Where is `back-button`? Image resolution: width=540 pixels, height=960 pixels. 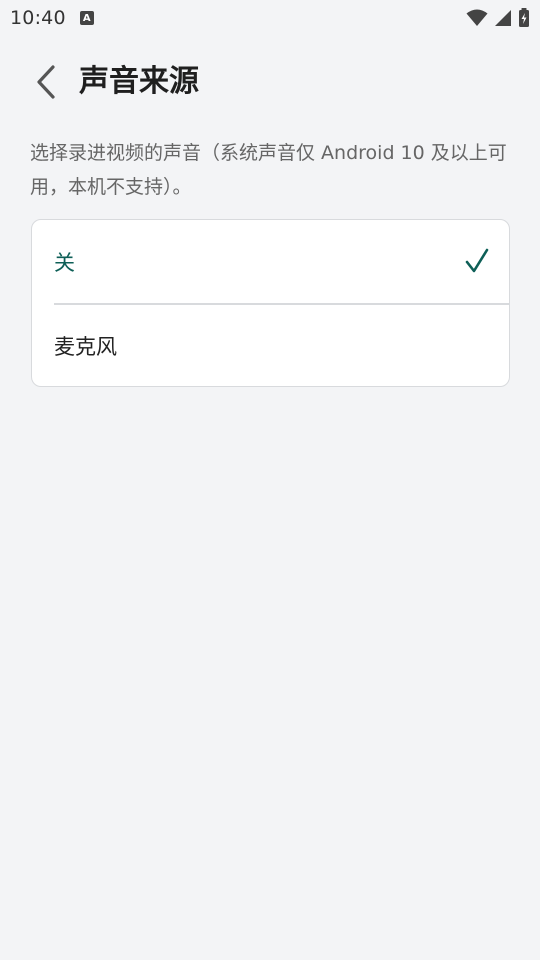 back-button is located at coordinates (46, 82).